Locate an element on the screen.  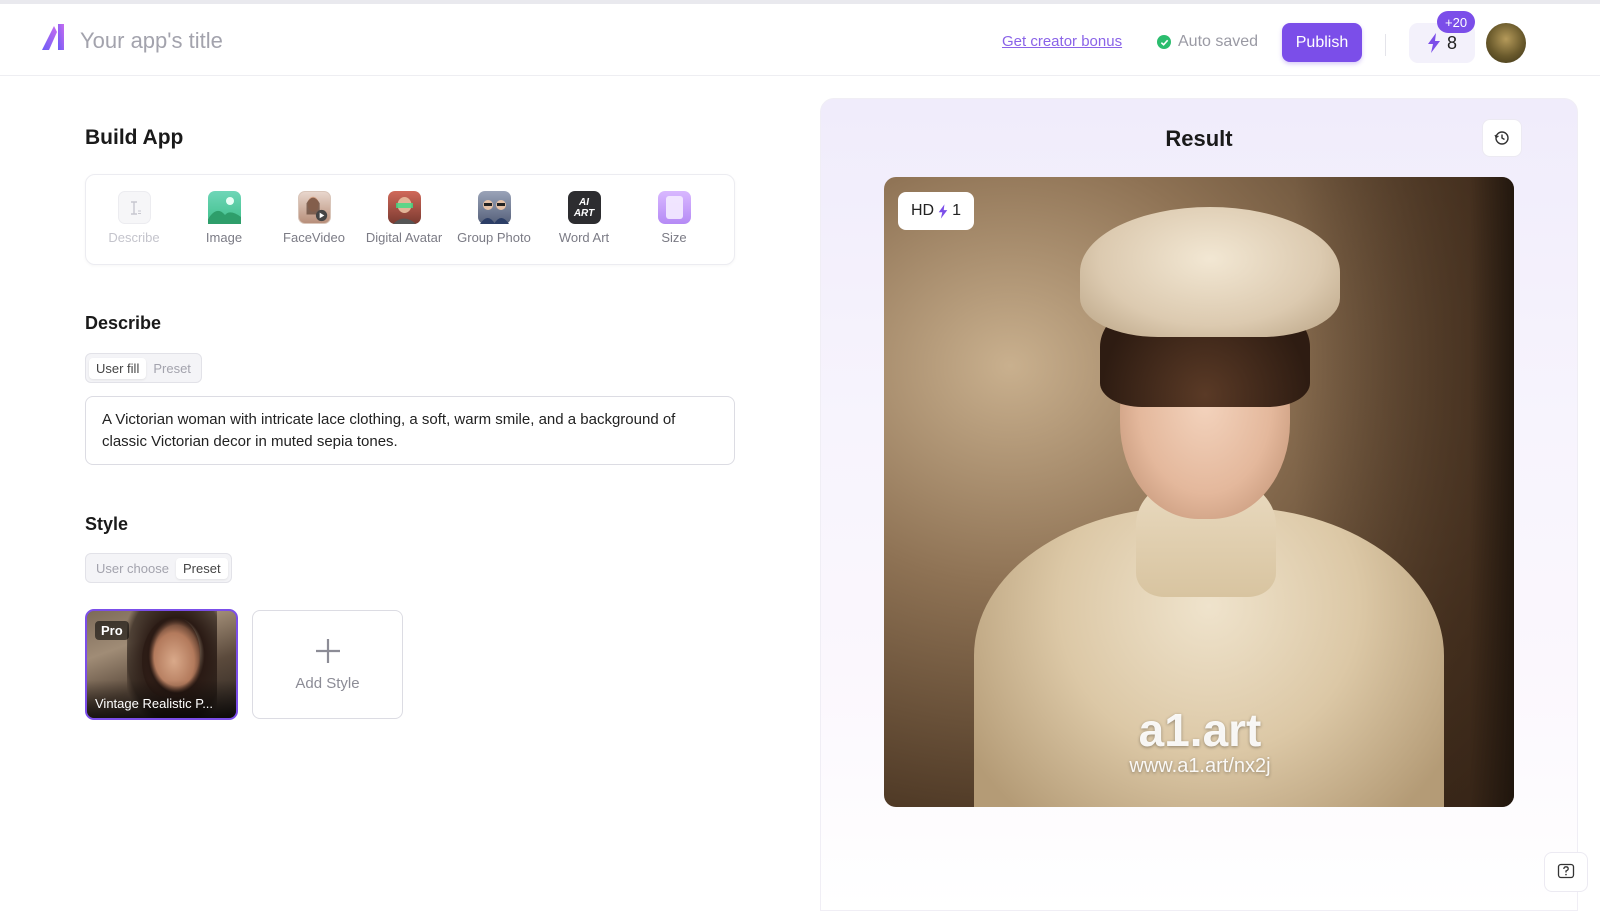
tool-digital-avatar: Digital Avatar is located at coordinates (404, 218).